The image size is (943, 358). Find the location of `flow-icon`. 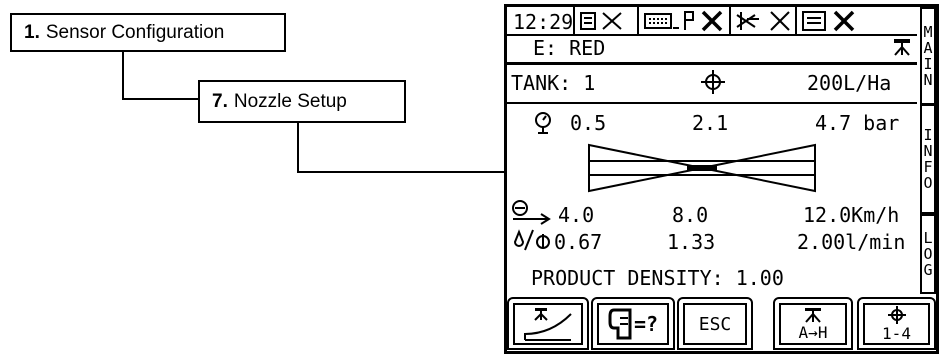

flow-icon is located at coordinates (533, 240).